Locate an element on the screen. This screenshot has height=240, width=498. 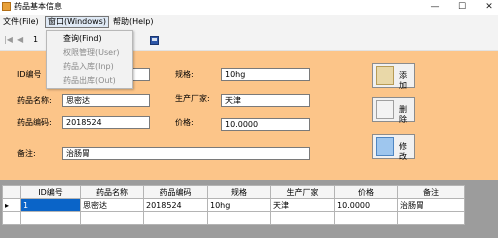
window-title: 药品基本信息 is located at coordinates (38, 6).